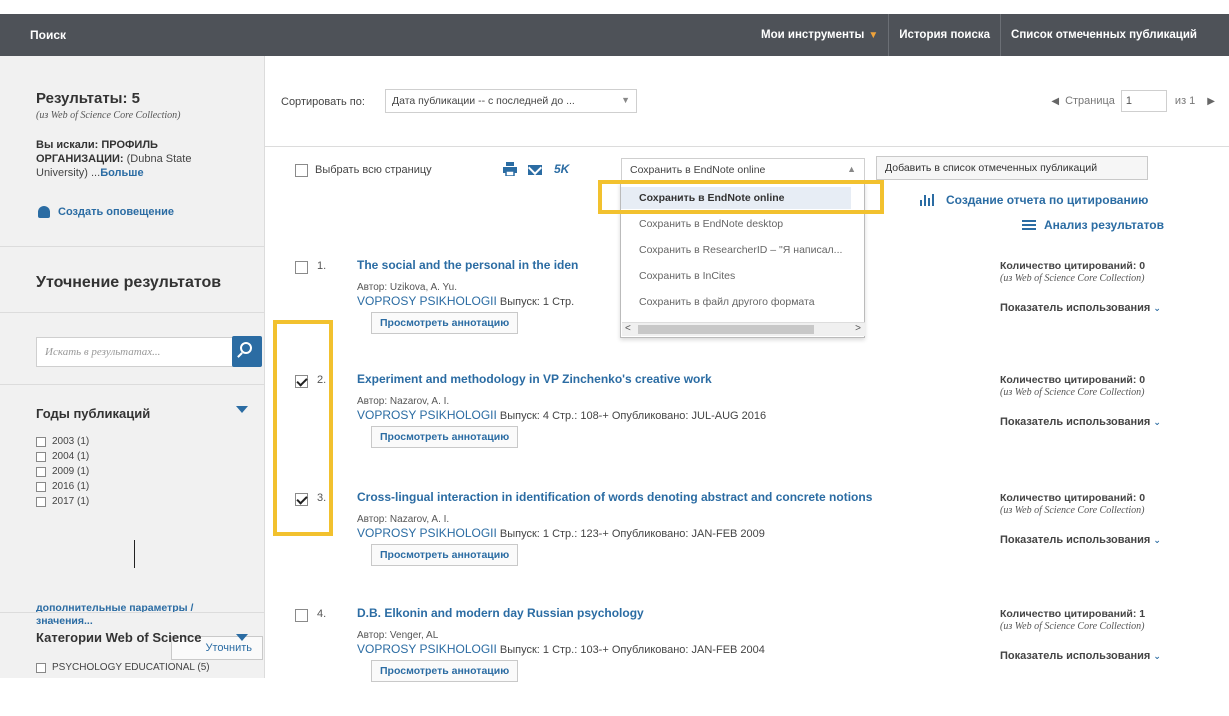  I want to click on search-within-button, so click(247, 351).